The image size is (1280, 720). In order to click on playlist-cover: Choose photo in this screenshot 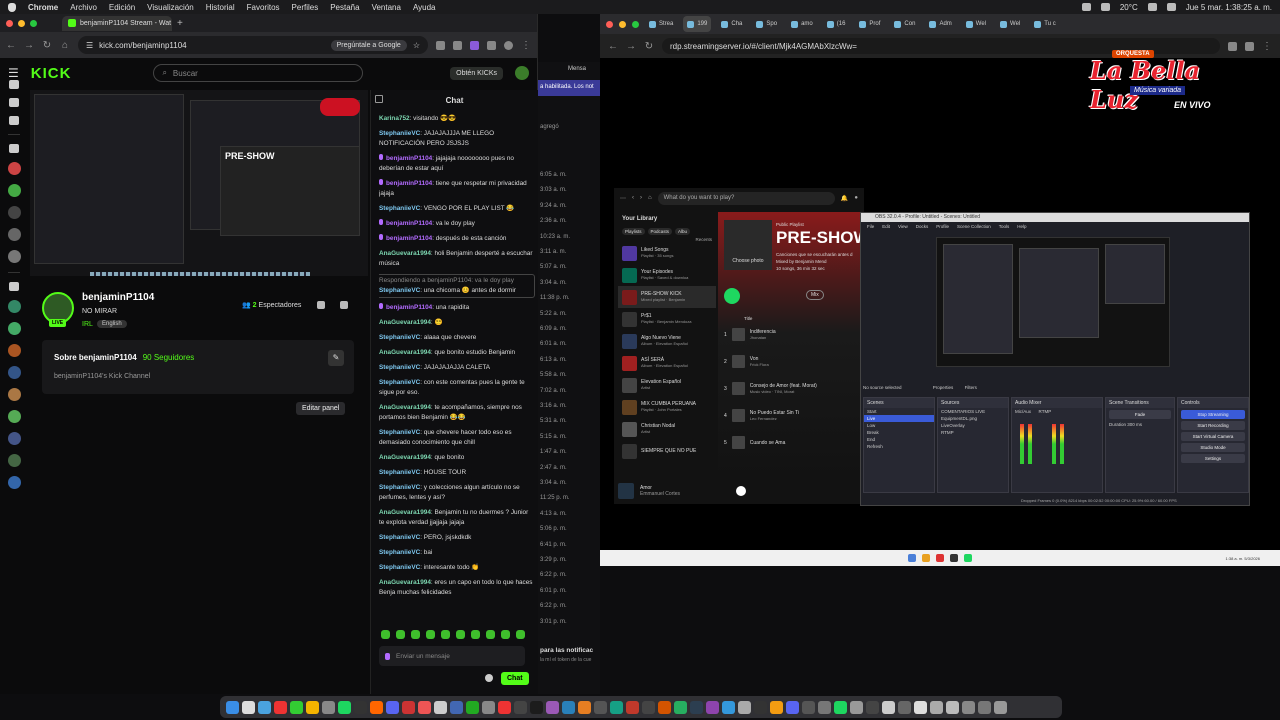, I will do `click(748, 245)`.